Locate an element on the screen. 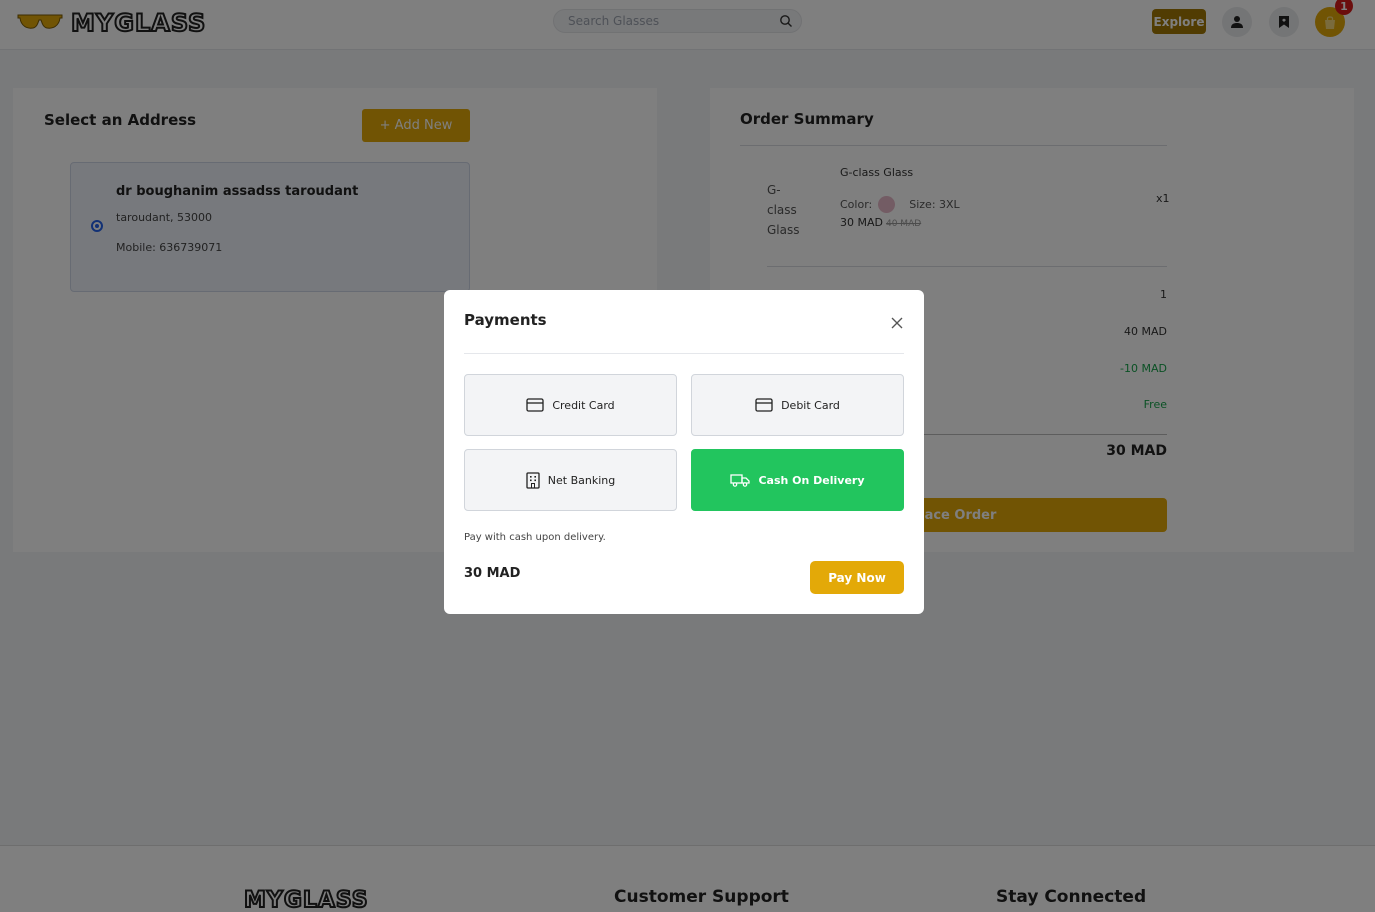  truck-icon is located at coordinates (740, 480).